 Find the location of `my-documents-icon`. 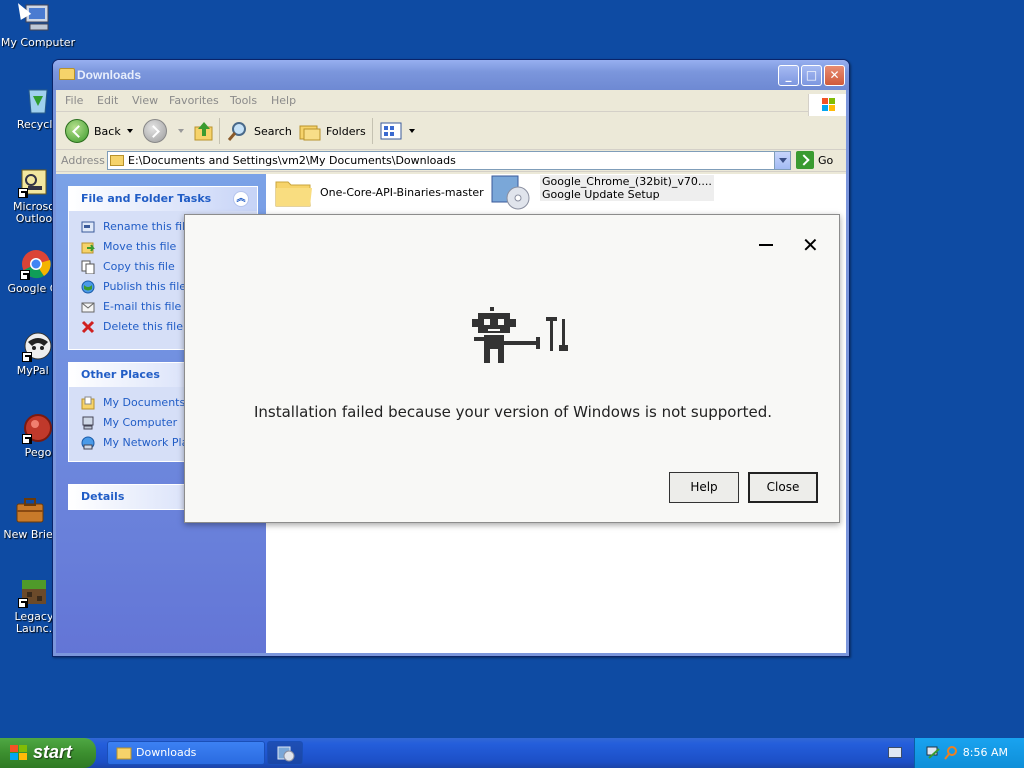

my-documents-icon is located at coordinates (88, 403).